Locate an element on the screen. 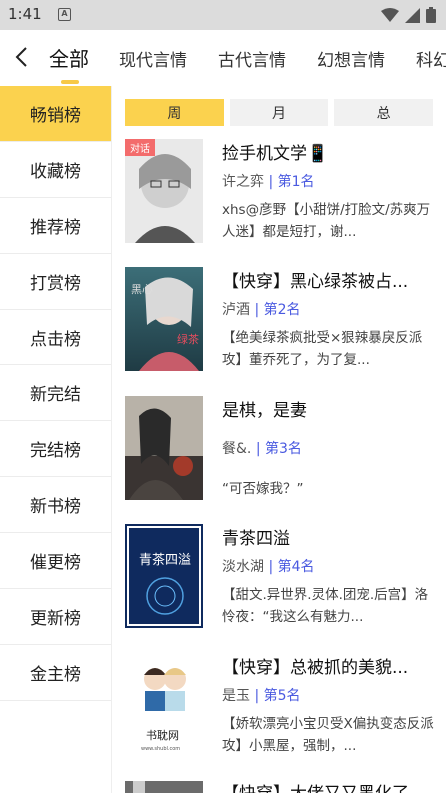 The image size is (446, 793). period-tabs: 周 月 总 is located at coordinates (279, 112).